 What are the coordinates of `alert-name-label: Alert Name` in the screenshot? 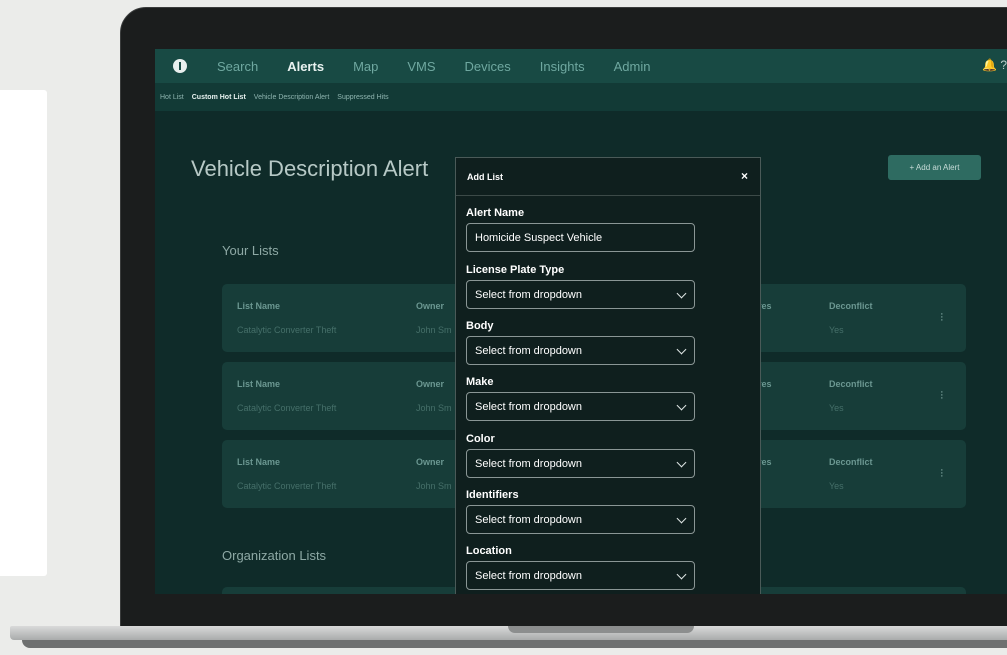 It's located at (495, 213).